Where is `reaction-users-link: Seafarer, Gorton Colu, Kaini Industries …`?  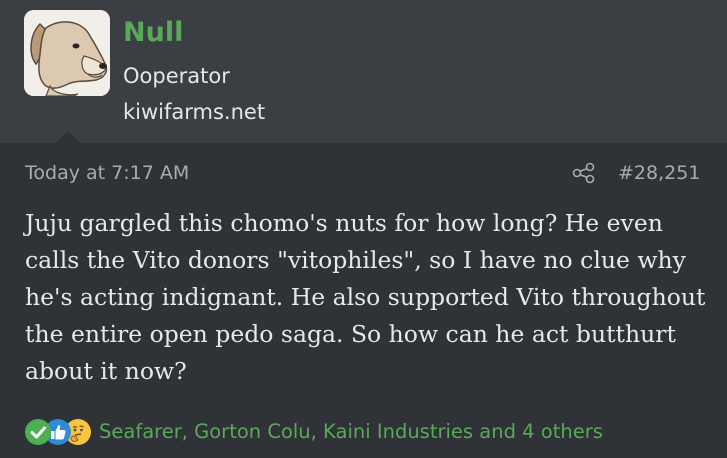 reaction-users-link: Seafarer, Gorton Colu, Kaini Industries … is located at coordinates (351, 432).